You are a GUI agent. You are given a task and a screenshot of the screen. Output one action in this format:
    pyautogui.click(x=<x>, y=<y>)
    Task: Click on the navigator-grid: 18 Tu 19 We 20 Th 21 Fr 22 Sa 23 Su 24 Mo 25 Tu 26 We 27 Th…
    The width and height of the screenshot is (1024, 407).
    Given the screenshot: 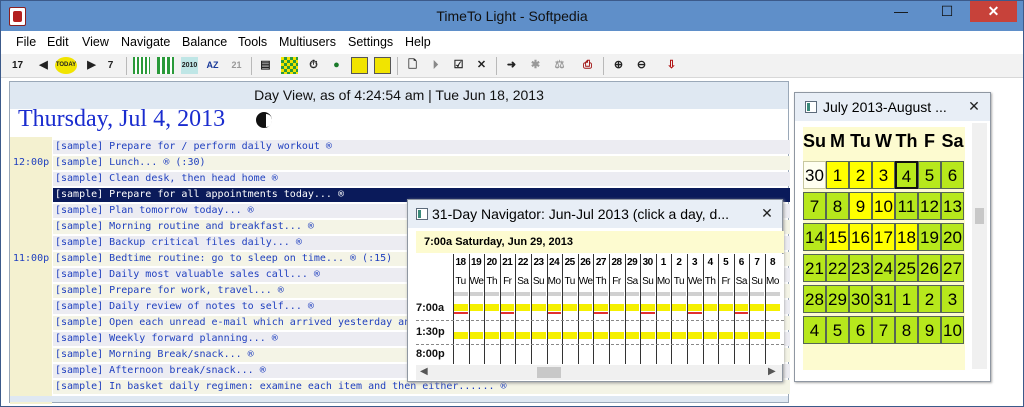 What is the action you would take?
    pyautogui.click(x=600, y=309)
    